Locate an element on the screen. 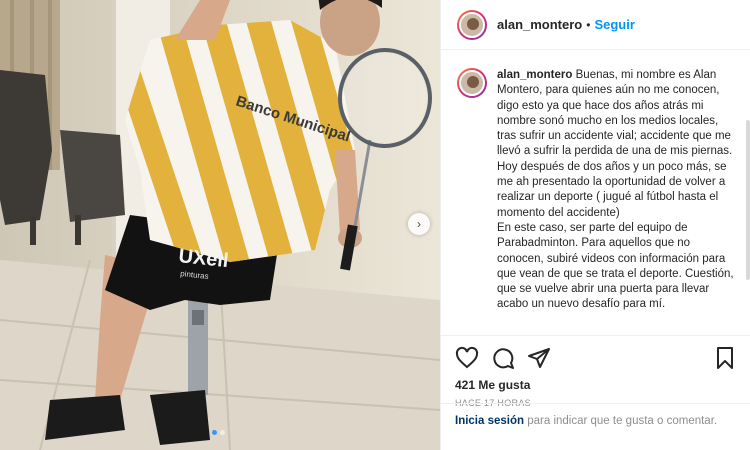 The height and width of the screenshot is (450, 750). comment-icon is located at coordinates (503, 358).